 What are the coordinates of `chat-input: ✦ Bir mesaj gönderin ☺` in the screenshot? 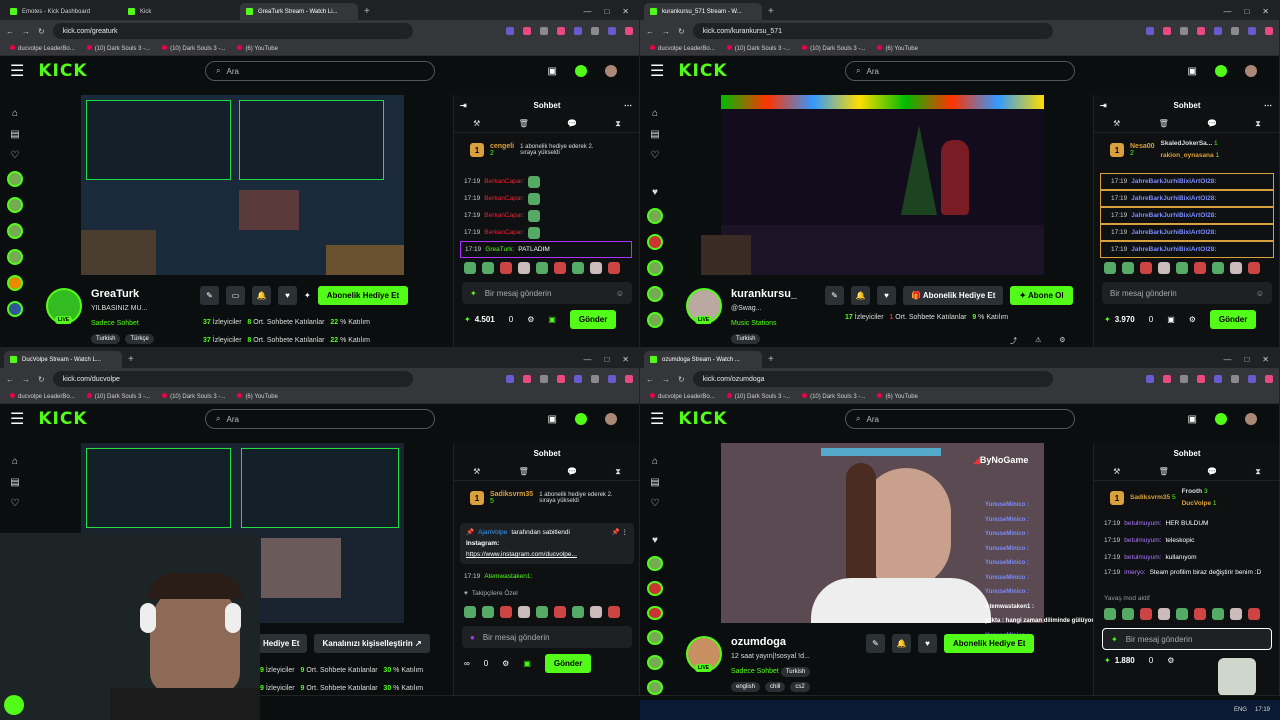 It's located at (547, 293).